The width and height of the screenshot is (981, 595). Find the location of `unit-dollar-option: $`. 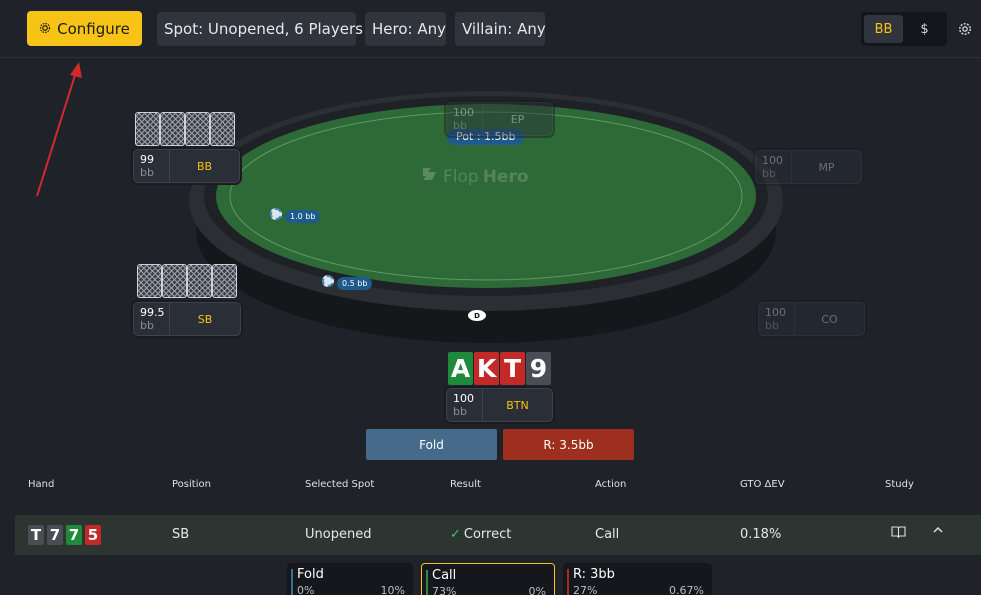

unit-dollar-option: $ is located at coordinates (924, 29).